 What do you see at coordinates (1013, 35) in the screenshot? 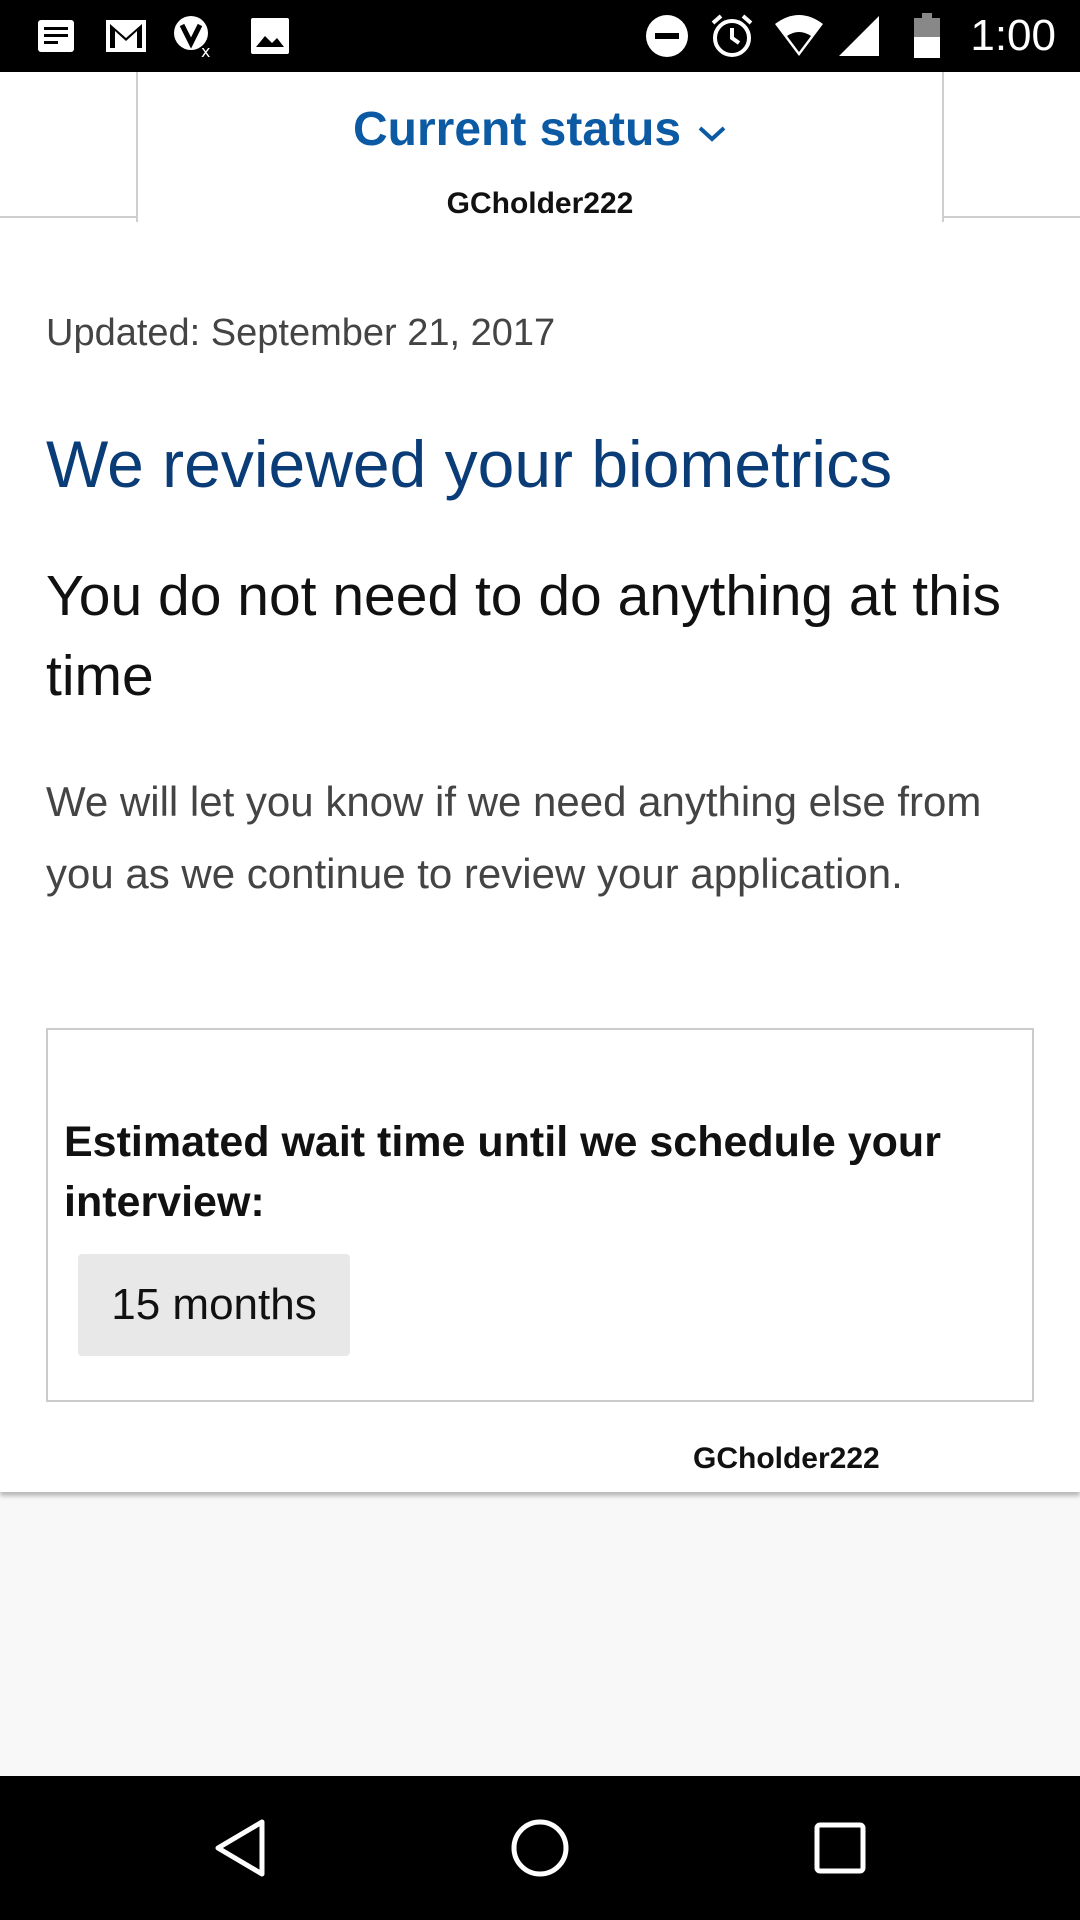
I see `clock-time: 1:00` at bounding box center [1013, 35].